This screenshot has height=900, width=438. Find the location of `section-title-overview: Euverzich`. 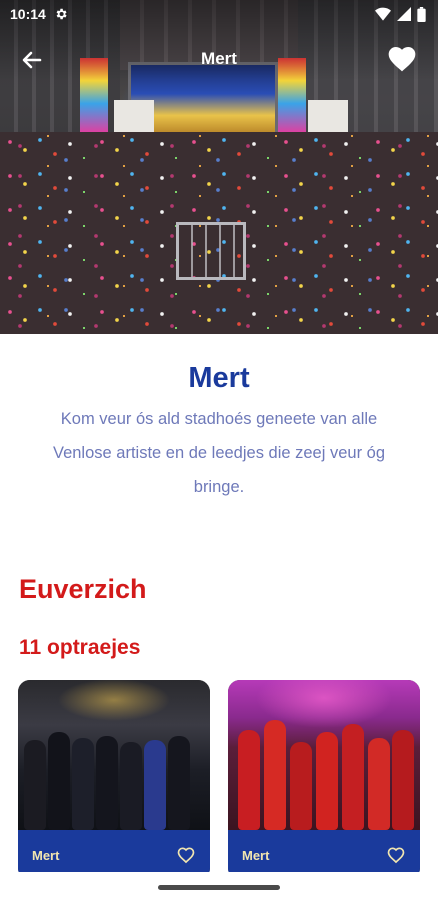

section-title-overview: Euverzich is located at coordinates (83, 589).